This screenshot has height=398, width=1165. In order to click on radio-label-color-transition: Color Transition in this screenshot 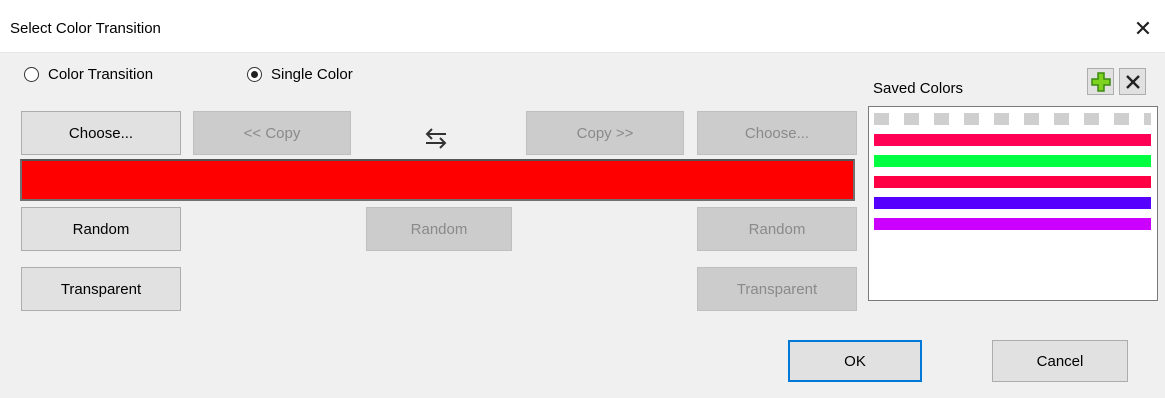, I will do `click(101, 74)`.